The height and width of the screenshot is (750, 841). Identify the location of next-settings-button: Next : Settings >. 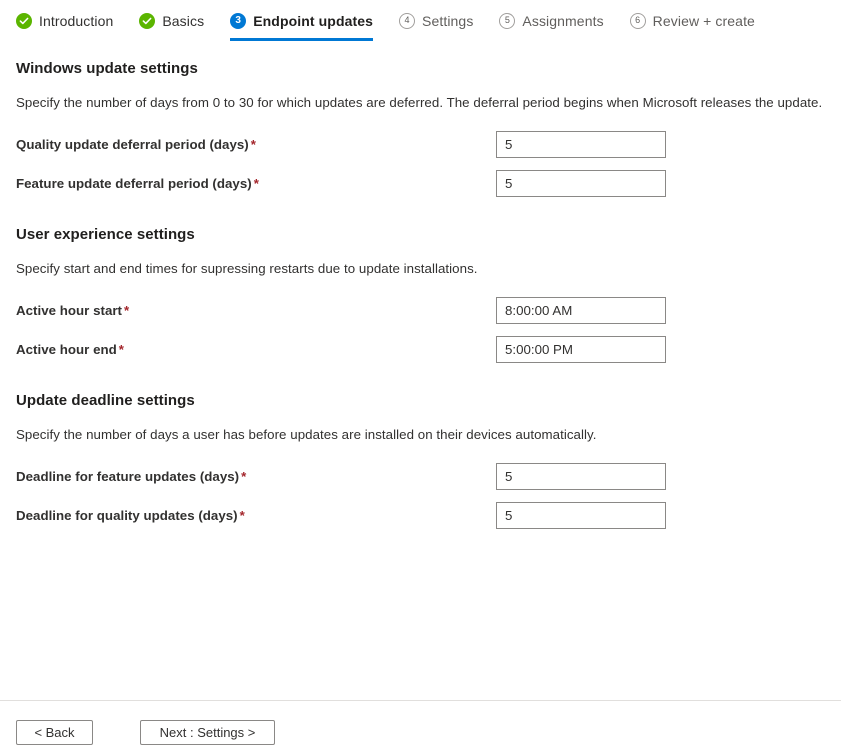
(207, 732).